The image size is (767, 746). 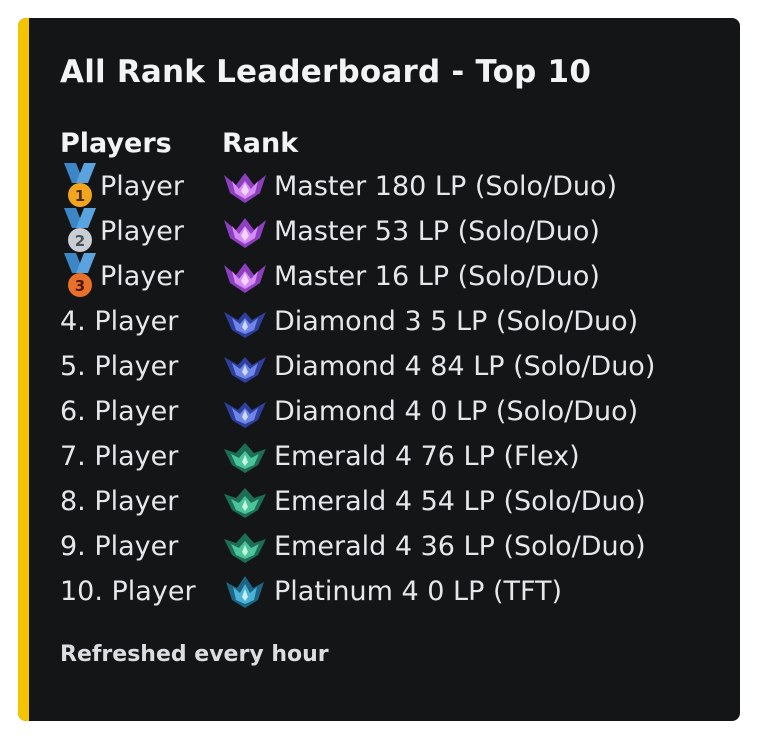 I want to click on rank-text: Platinum 4 0 LP (TFT), so click(x=418, y=591).